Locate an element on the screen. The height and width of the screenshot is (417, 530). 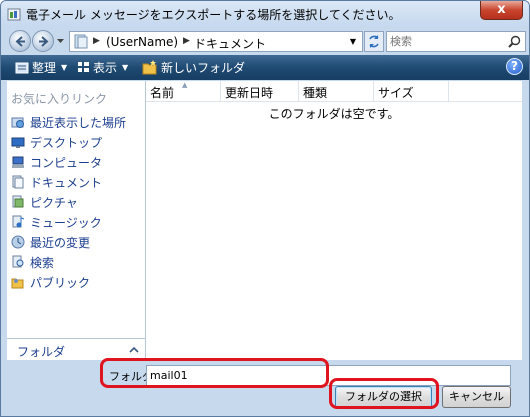
views-icon is located at coordinates (83, 67).